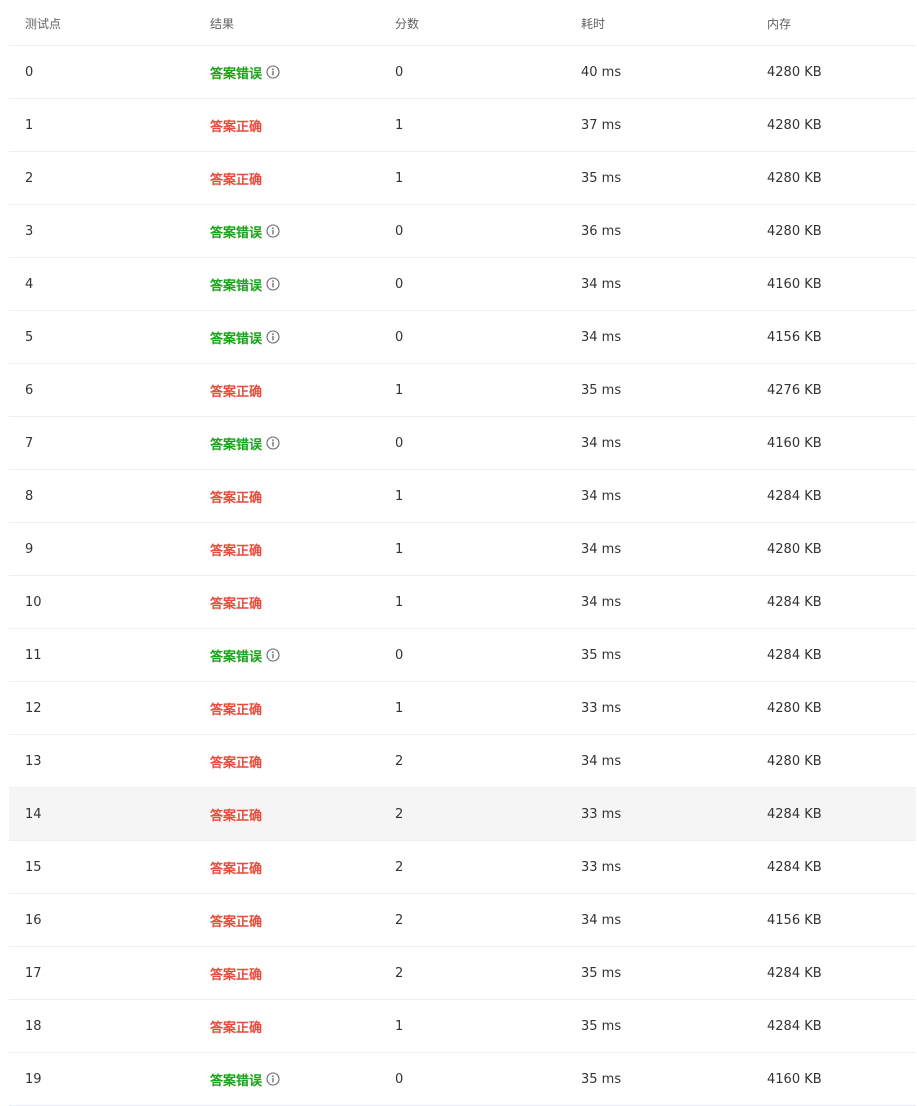 The image size is (917, 1106). I want to click on time-cell: 40 ms, so click(601, 72).